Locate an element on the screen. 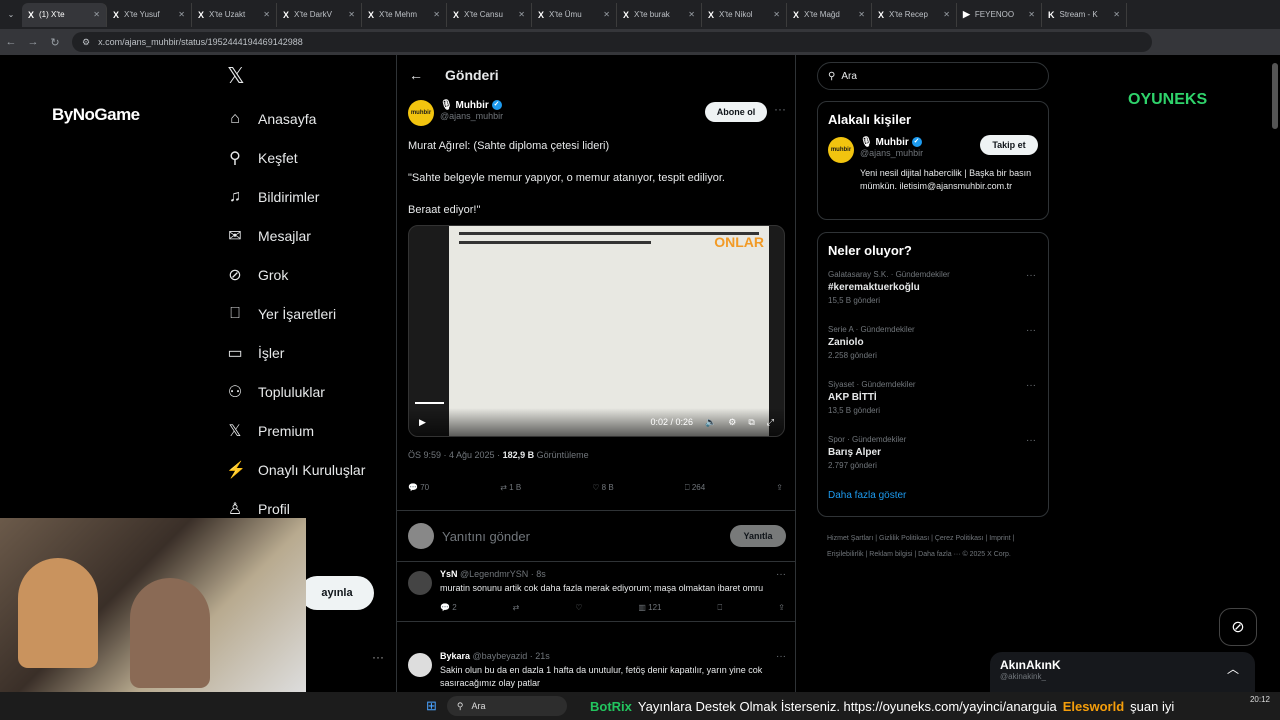 This screenshot has width=1280, height=720. volume-icon: 🔈 is located at coordinates (710, 422).